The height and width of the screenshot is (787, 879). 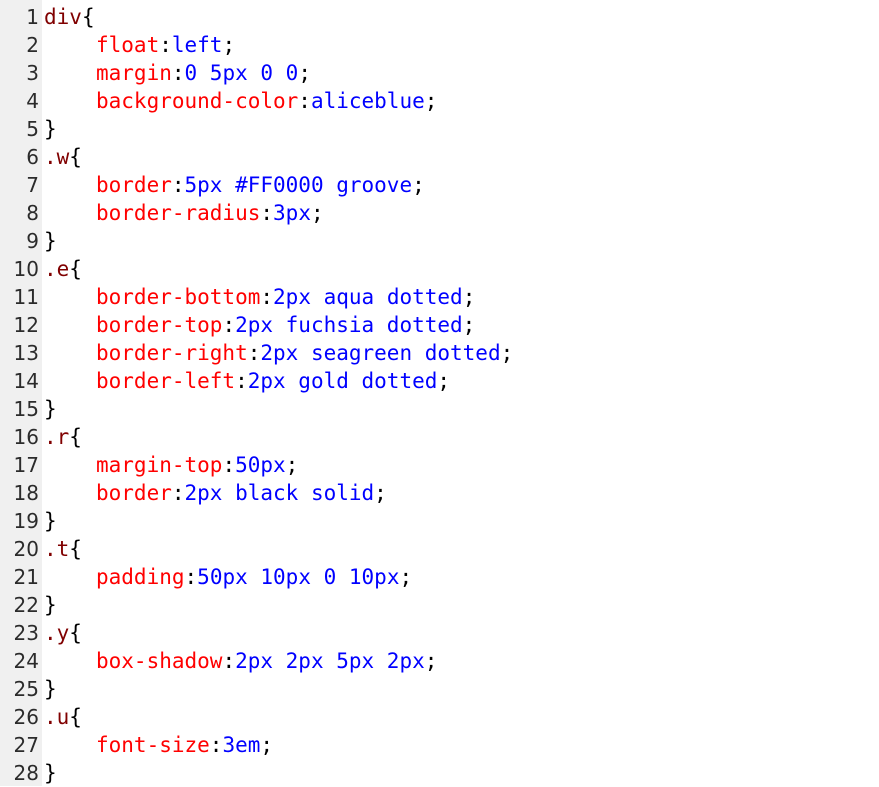 I want to click on css-value: aliceblue, so click(x=367, y=101).